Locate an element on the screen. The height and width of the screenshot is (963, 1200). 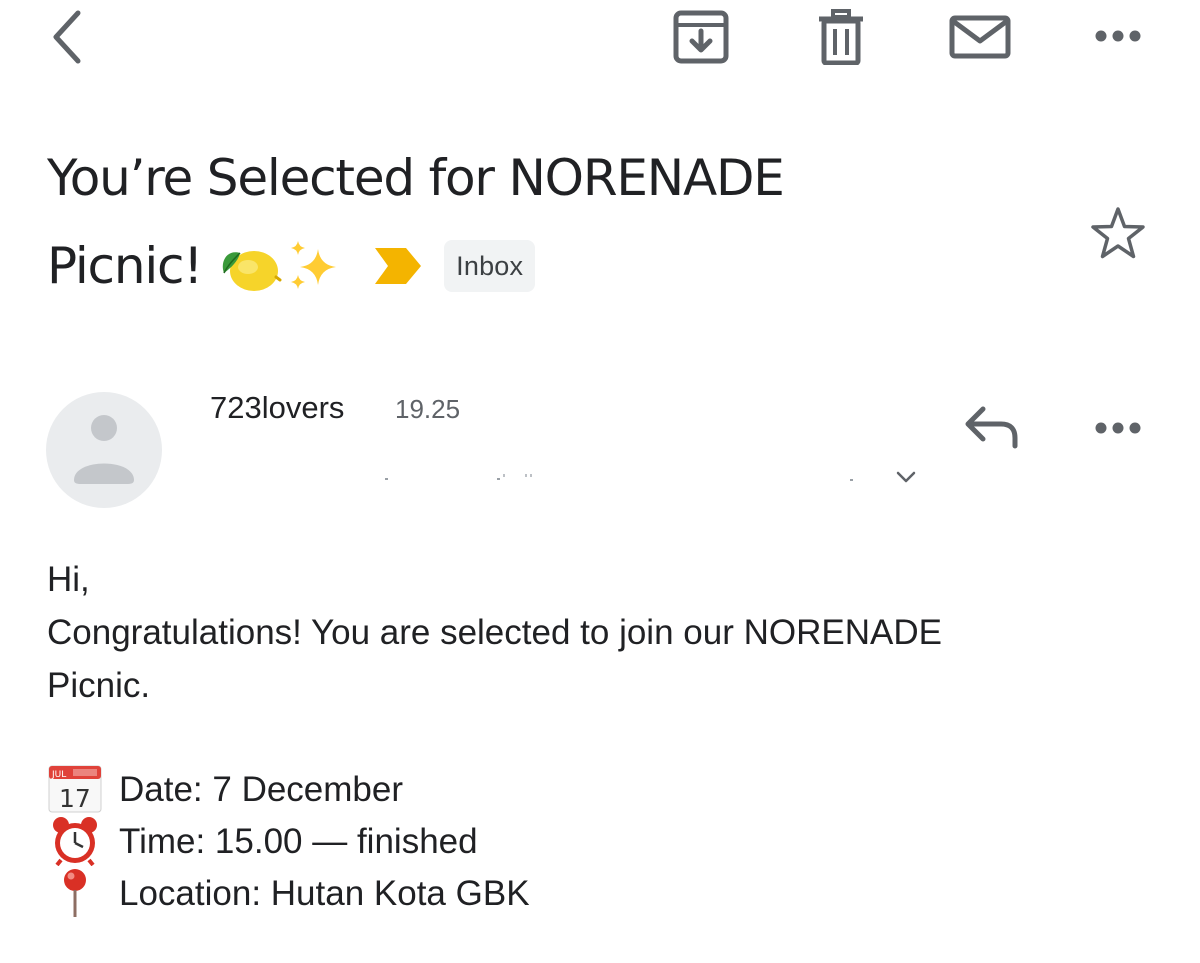
delete-button is located at coordinates (841, 37).